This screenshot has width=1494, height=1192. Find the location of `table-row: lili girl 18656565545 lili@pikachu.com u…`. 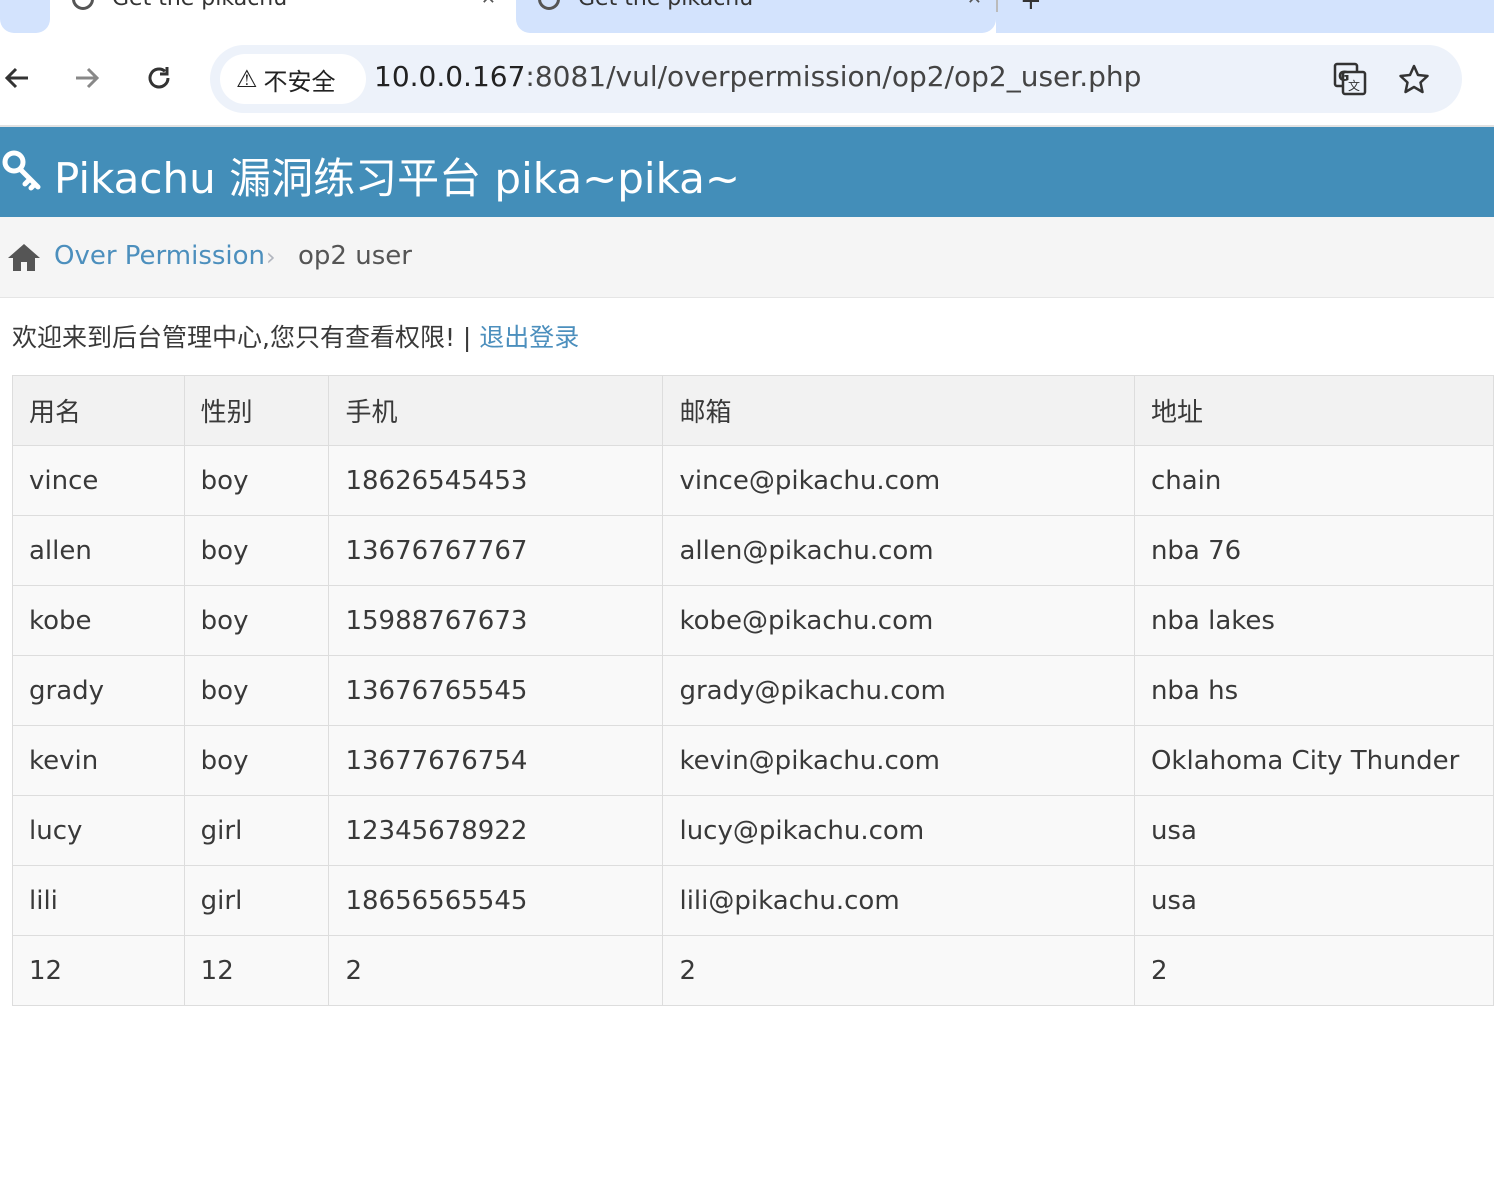

table-row: lili girl 18656565545 lili@pikachu.com u… is located at coordinates (753, 900).